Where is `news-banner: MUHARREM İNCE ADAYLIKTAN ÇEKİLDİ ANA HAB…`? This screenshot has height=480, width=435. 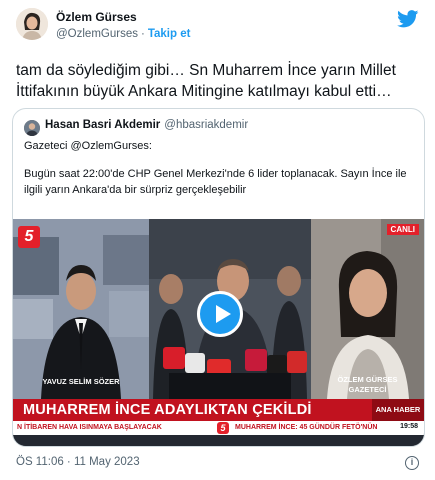
news-banner: MUHARREM İNCE ADAYLIKTAN ÇEKİLDİ ANA HAB… is located at coordinates (218, 410).